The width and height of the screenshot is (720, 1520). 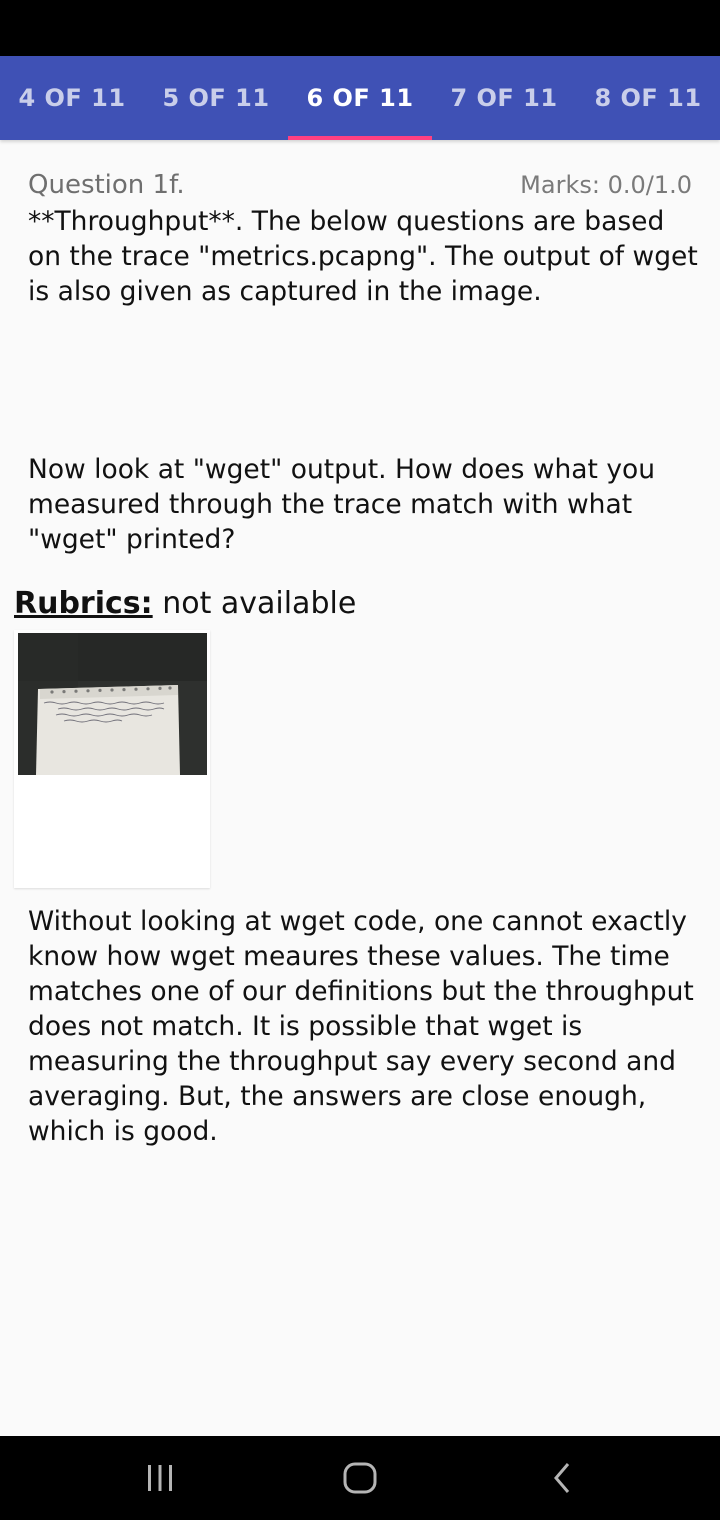 I want to click on photo-image, so click(x=112, y=704).